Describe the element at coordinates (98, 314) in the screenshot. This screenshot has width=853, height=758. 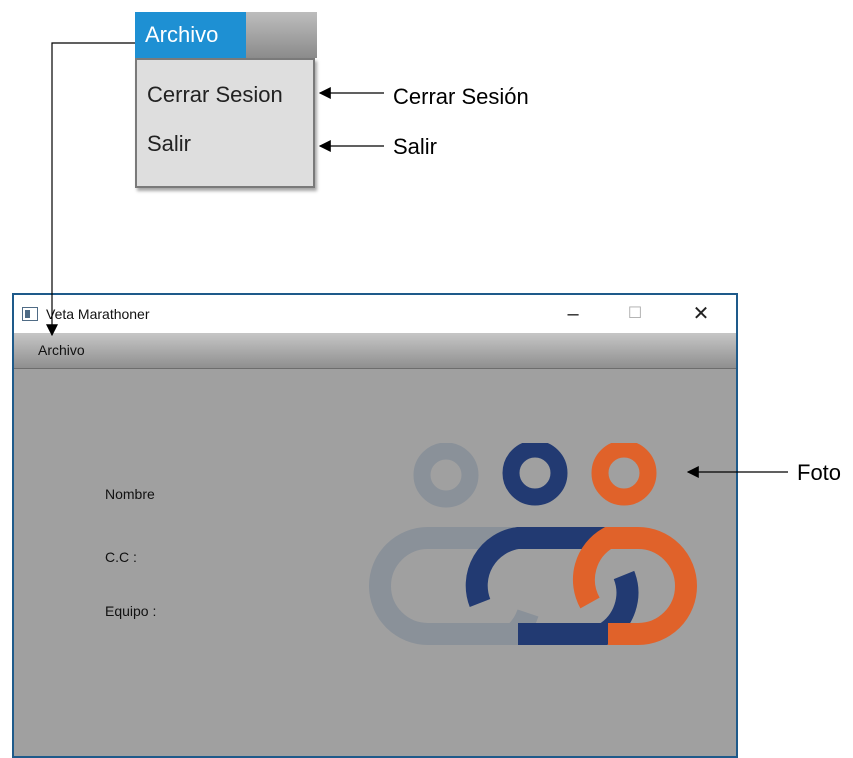
I see `window-title: Veta Marathoner` at that location.